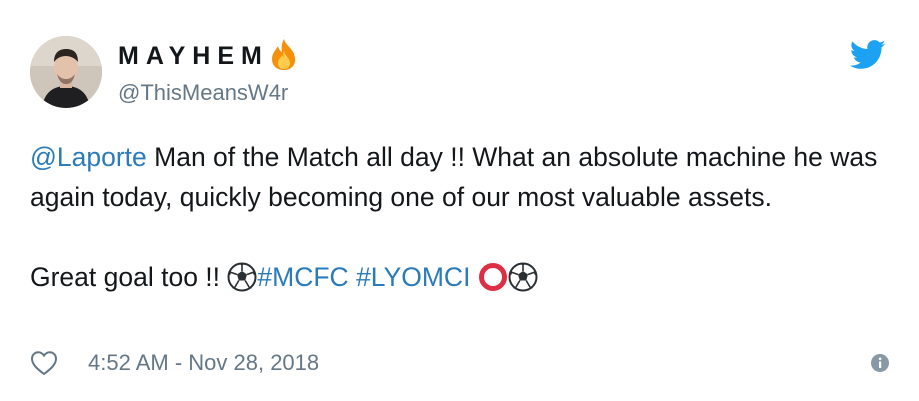 The width and height of the screenshot is (919, 401). What do you see at coordinates (880, 363) in the screenshot?
I see `info-icon` at bounding box center [880, 363].